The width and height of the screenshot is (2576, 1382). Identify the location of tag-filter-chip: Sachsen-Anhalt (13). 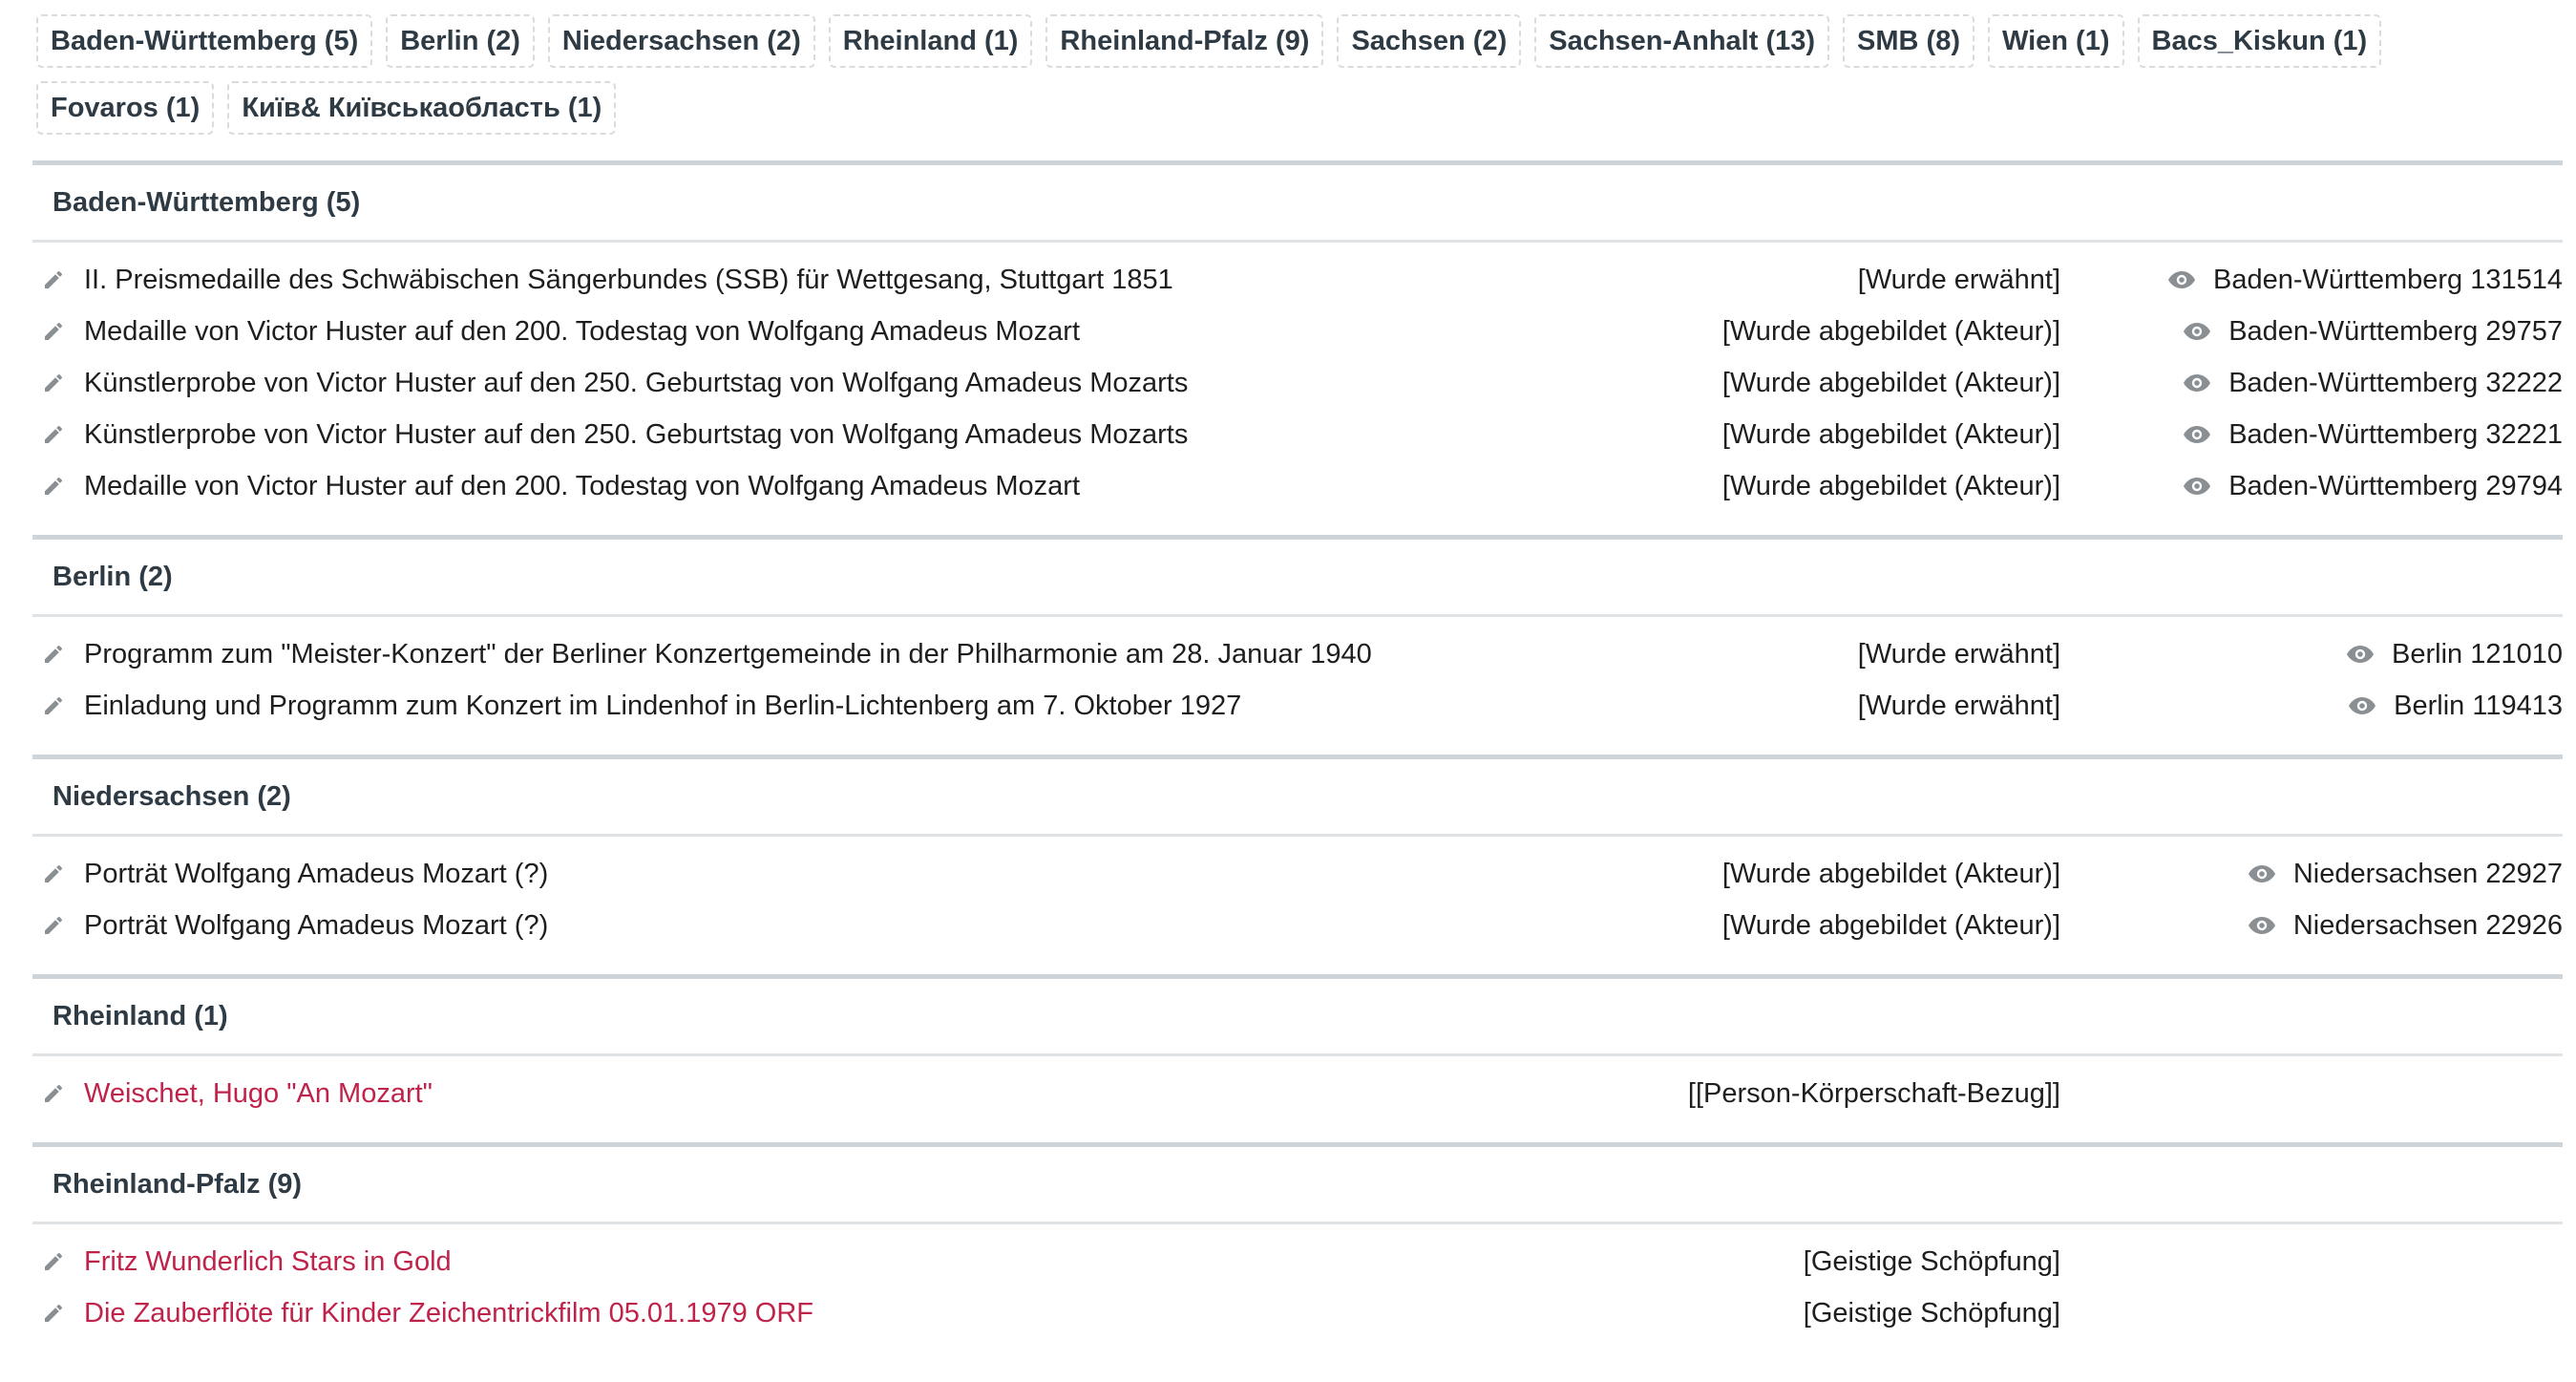
(1682, 41).